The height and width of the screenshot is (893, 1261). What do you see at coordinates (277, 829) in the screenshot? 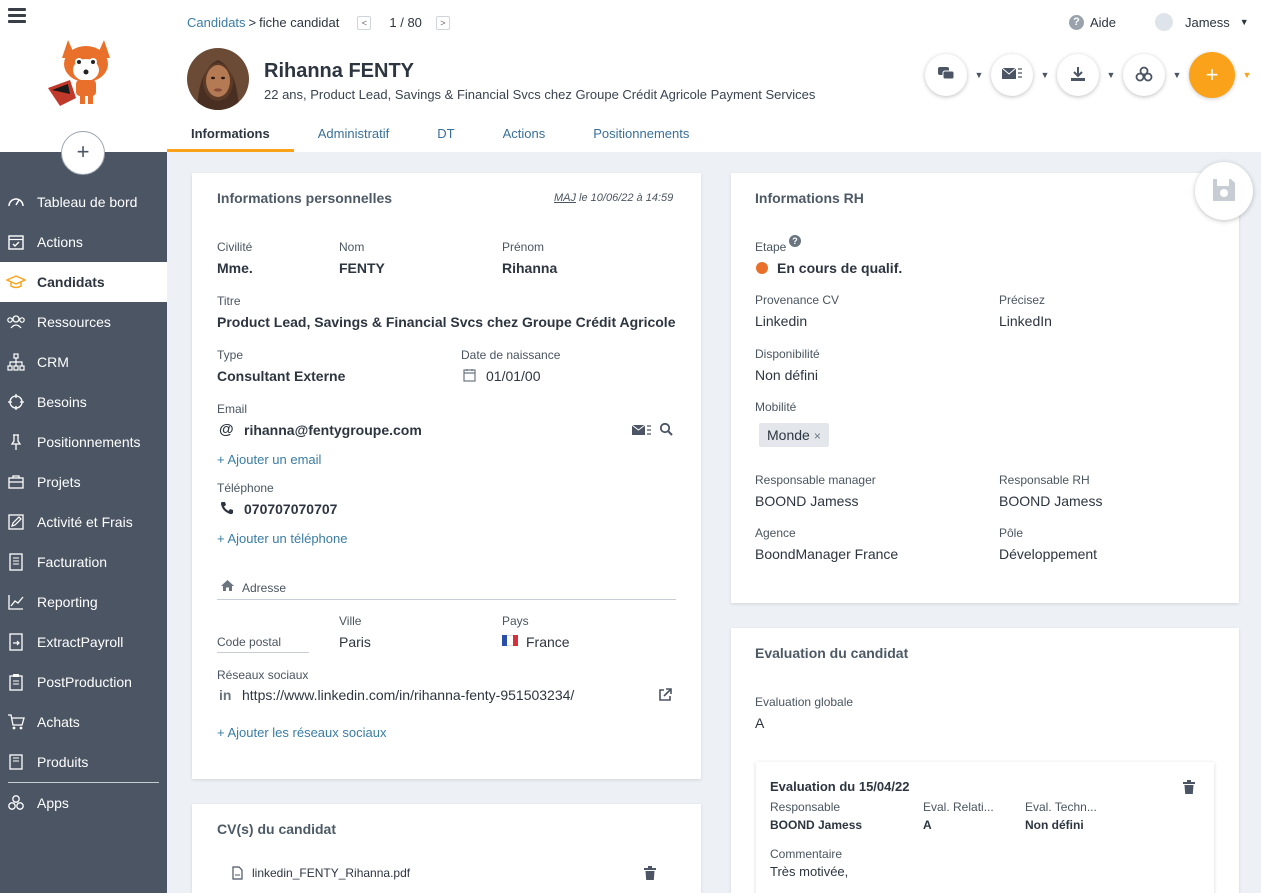
I see `card-title: CV(s) du candidat` at bounding box center [277, 829].